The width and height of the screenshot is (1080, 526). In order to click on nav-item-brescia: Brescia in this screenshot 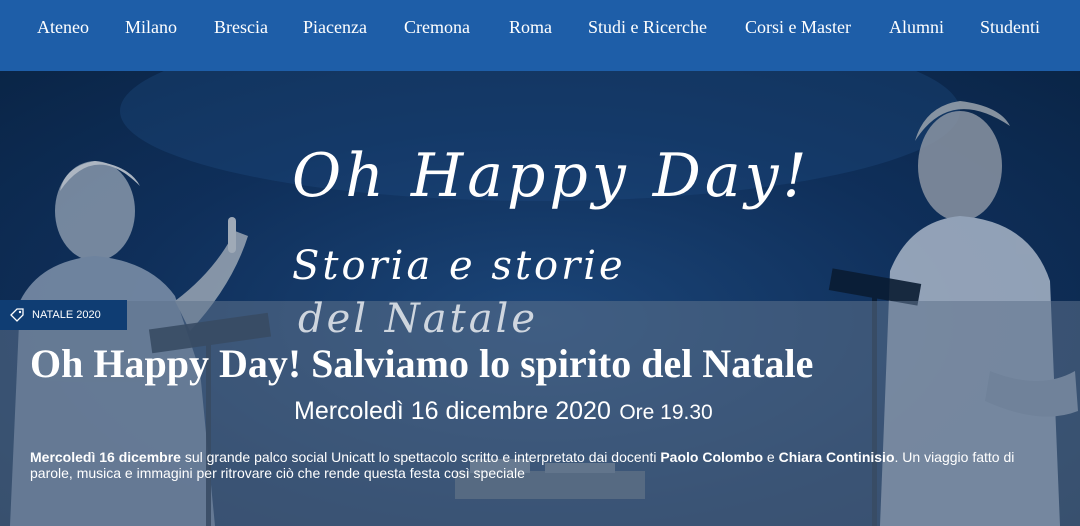, I will do `click(241, 27)`.